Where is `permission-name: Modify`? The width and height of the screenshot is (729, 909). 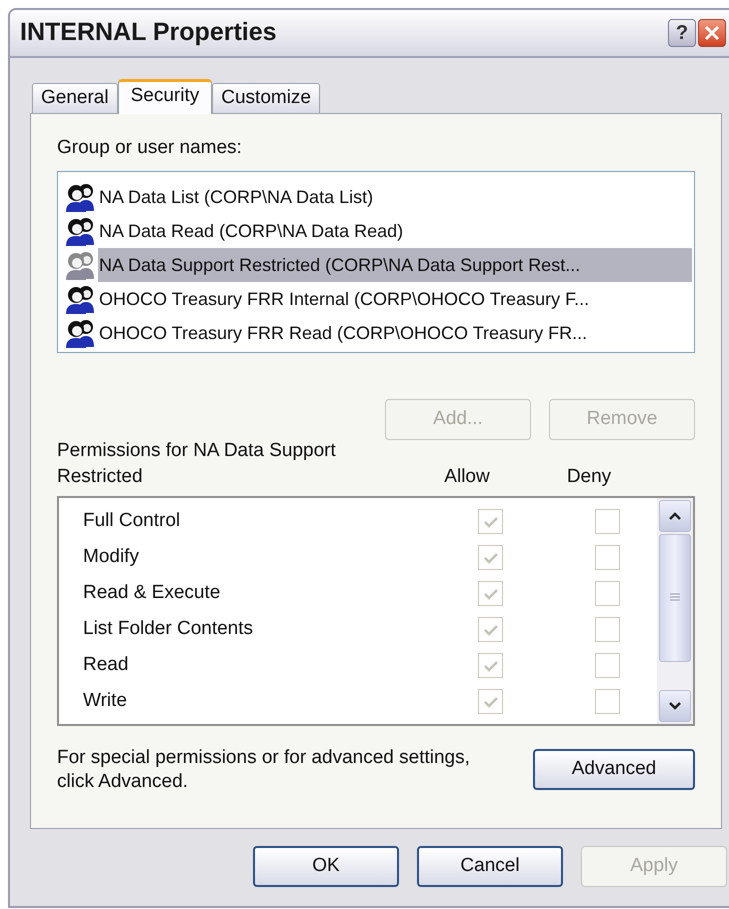
permission-name: Modify is located at coordinates (111, 557).